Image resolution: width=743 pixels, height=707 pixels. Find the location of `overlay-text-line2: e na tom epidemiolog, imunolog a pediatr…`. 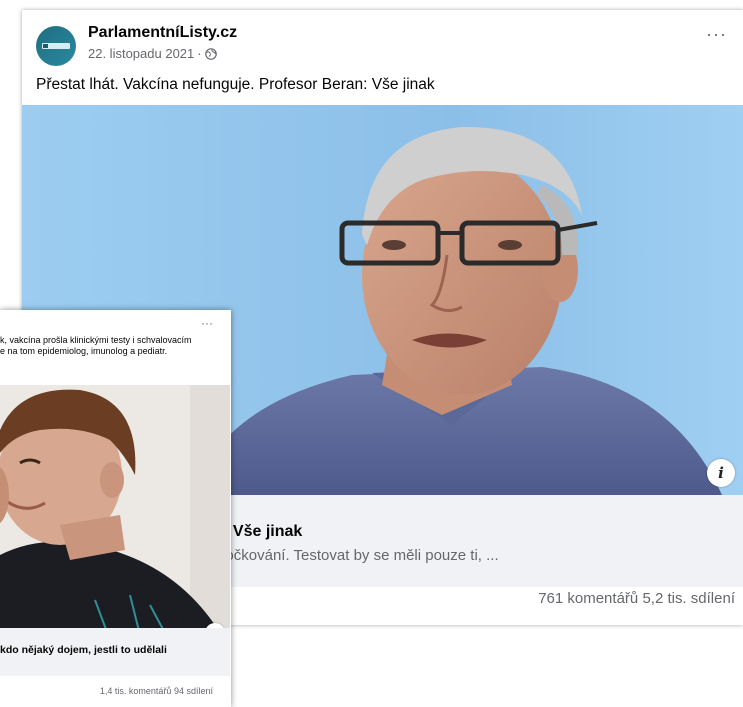

overlay-text-line2: e na tom epidemiolog, imunolog a pediatr… is located at coordinates (84, 351).